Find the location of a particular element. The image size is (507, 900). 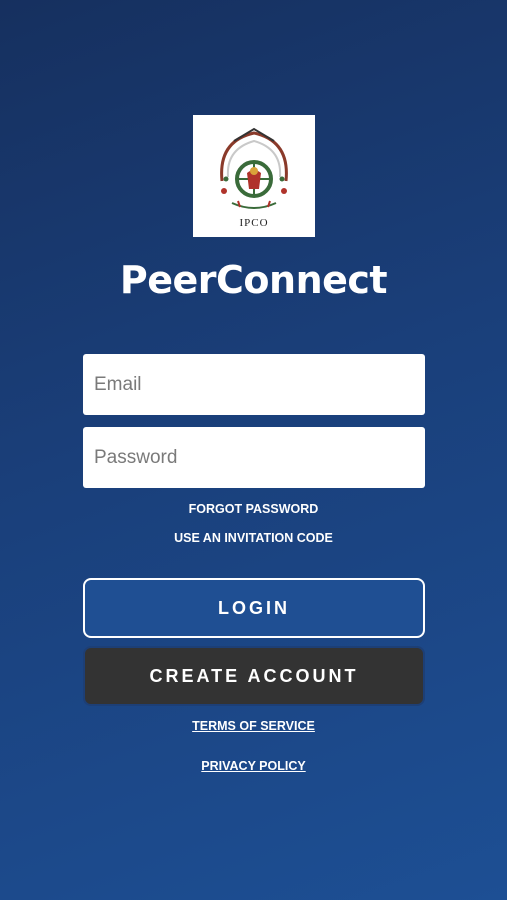

password-field is located at coordinates (254, 457).